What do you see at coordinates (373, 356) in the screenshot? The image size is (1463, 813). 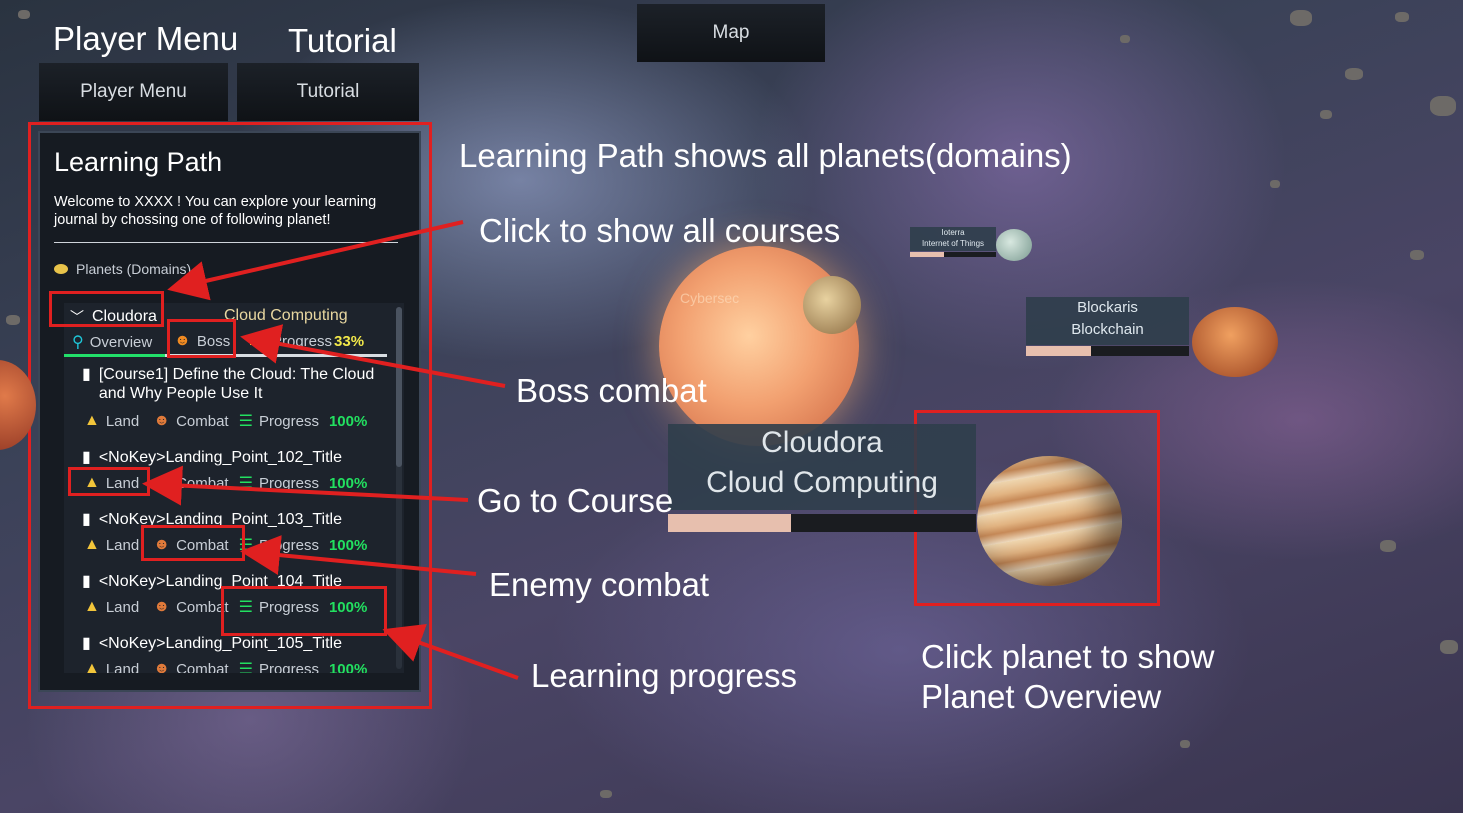 I see `arrow-boss` at bounding box center [373, 356].